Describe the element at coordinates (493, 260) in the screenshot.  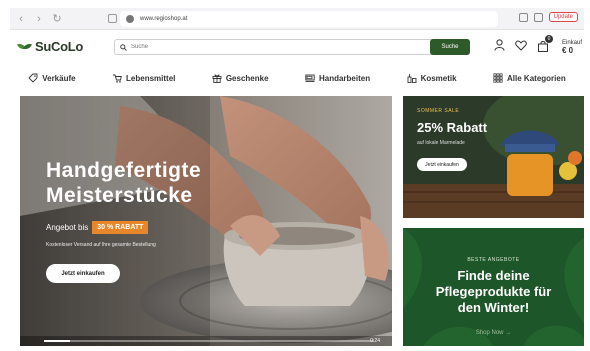
I see `promo-kicker: BESTE ANGEBOTE` at that location.